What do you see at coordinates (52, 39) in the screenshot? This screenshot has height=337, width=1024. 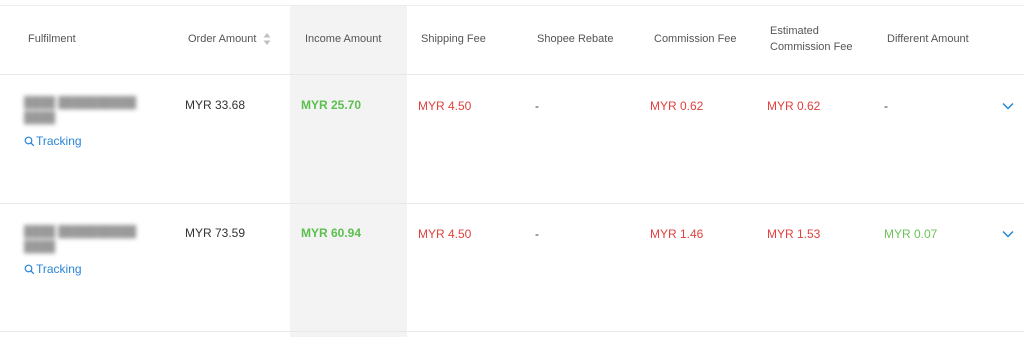 I see `header-fulfilment: Fulfilment` at bounding box center [52, 39].